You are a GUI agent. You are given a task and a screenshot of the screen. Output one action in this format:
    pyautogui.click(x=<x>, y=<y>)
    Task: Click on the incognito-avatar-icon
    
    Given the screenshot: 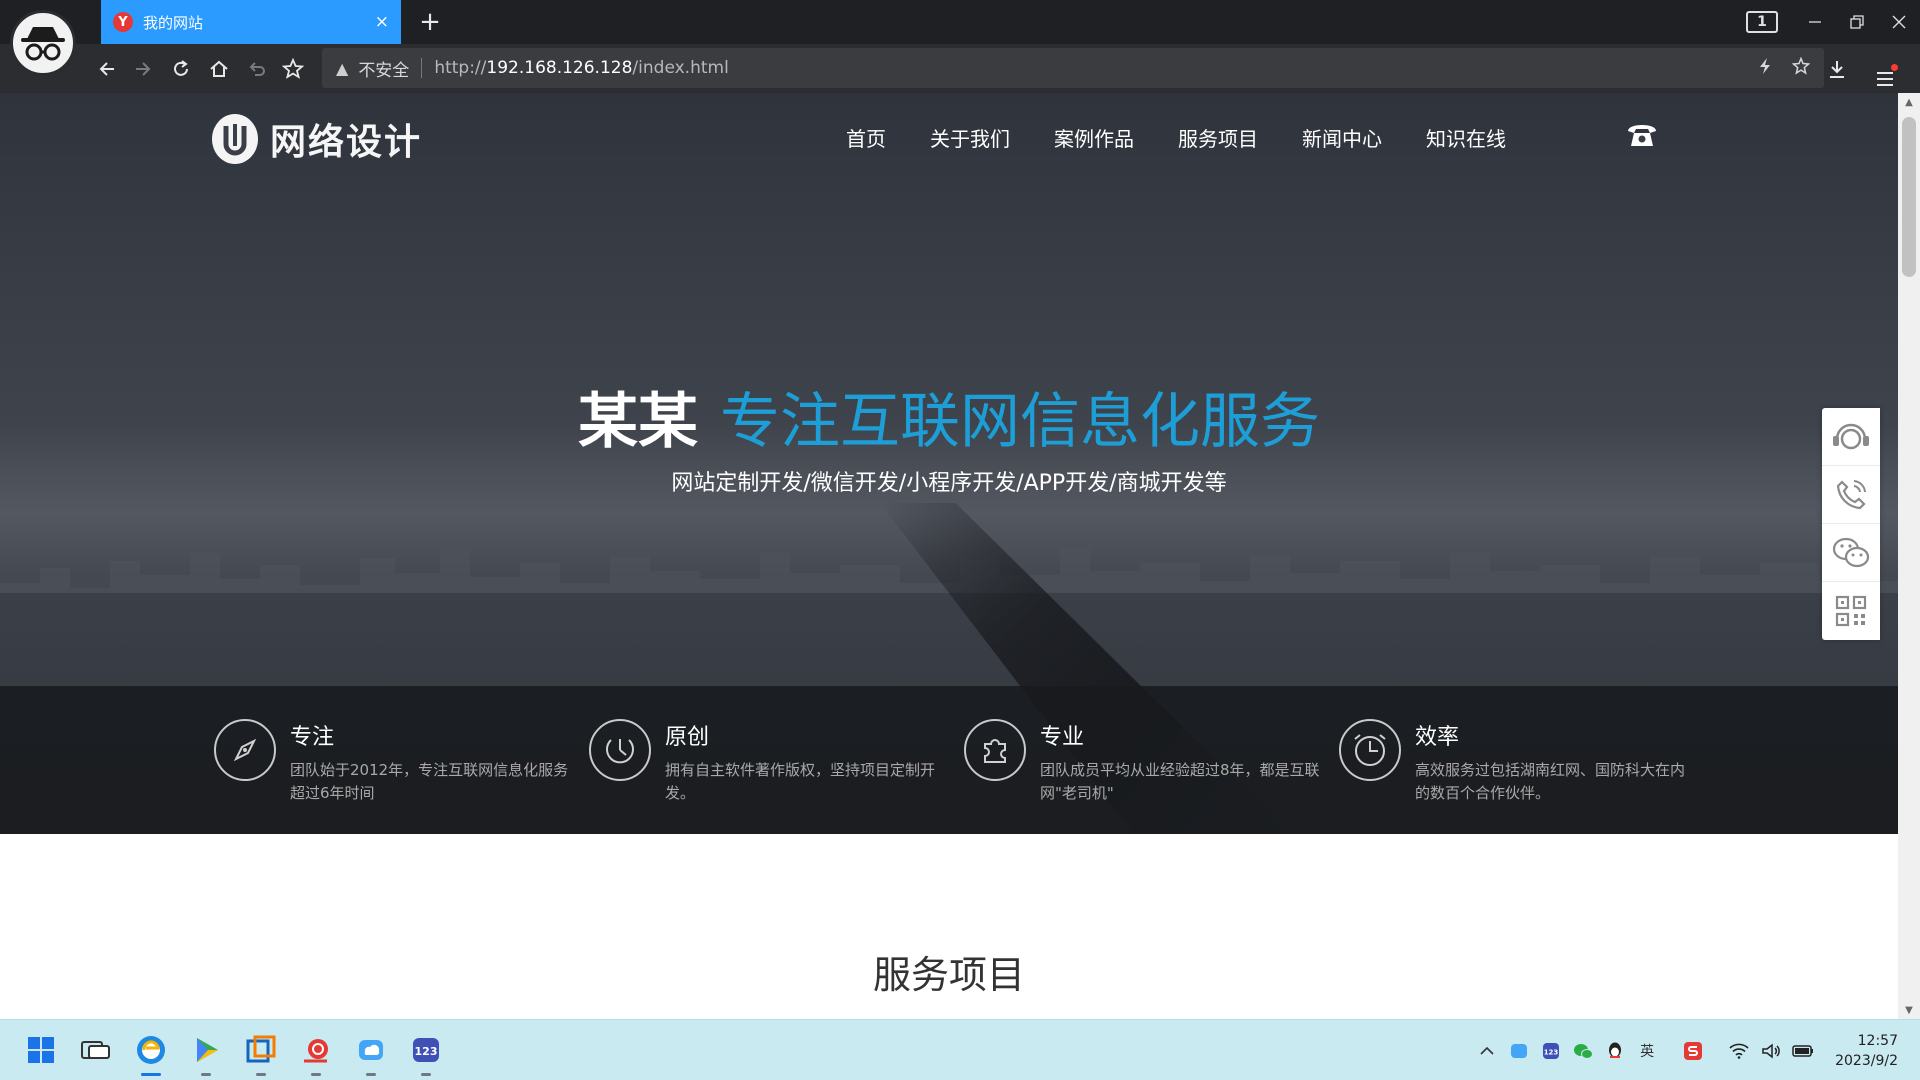 What is the action you would take?
    pyautogui.click(x=43, y=43)
    